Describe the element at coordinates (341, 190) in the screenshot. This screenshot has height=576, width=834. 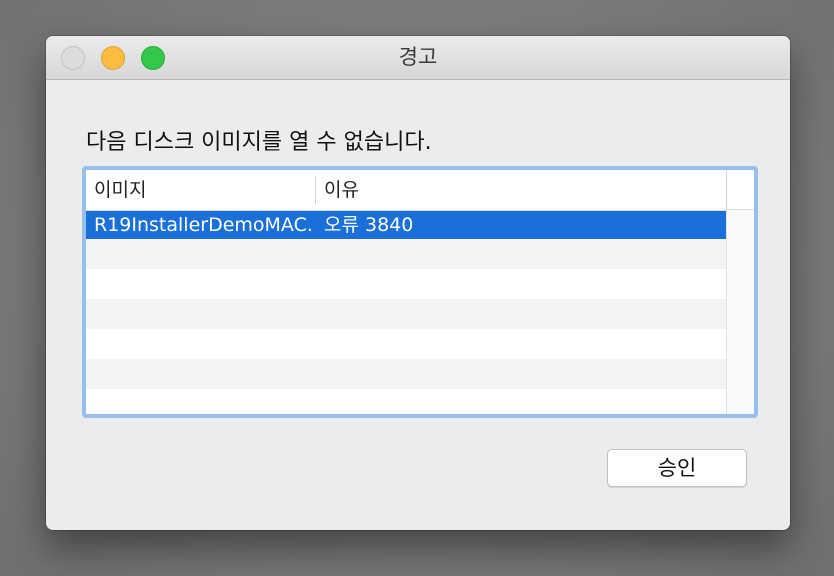
I see `column-header-reason: 이유` at that location.